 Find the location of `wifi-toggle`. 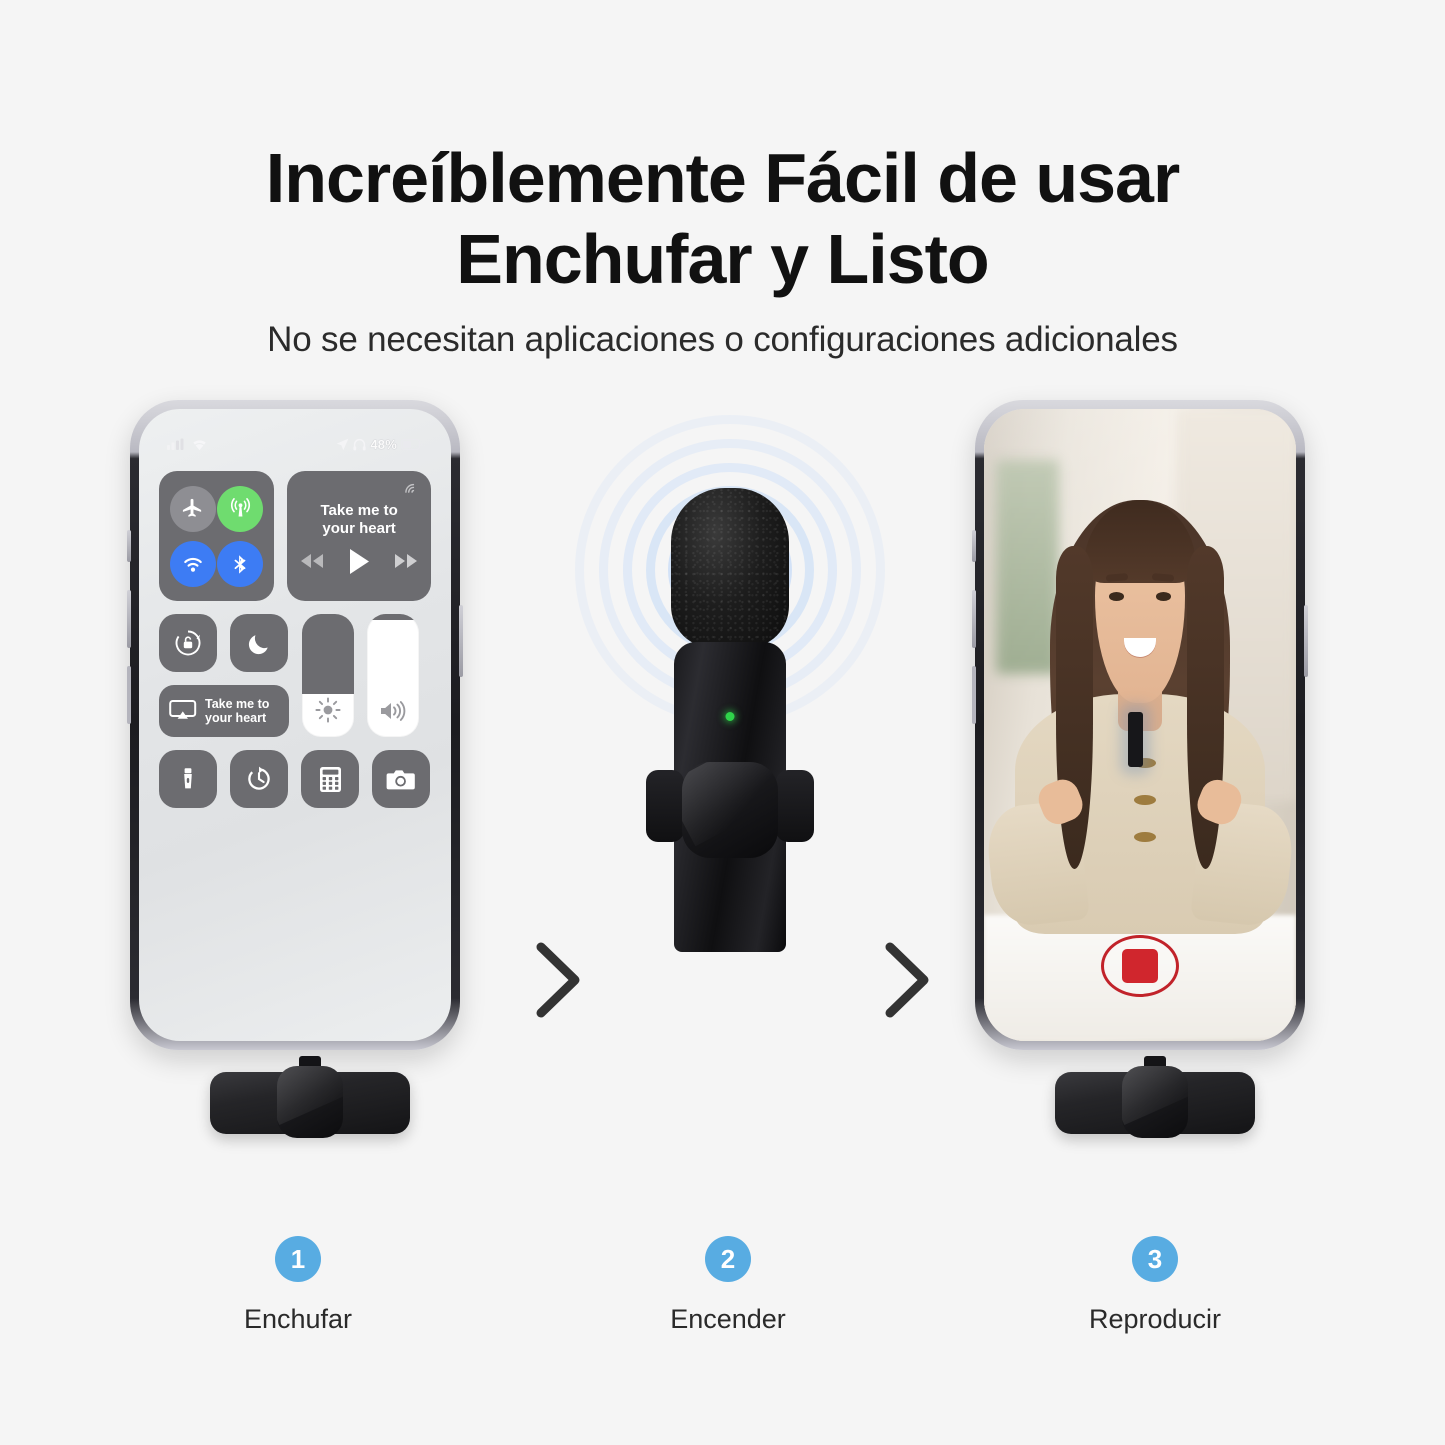

wifi-toggle is located at coordinates (192, 563).